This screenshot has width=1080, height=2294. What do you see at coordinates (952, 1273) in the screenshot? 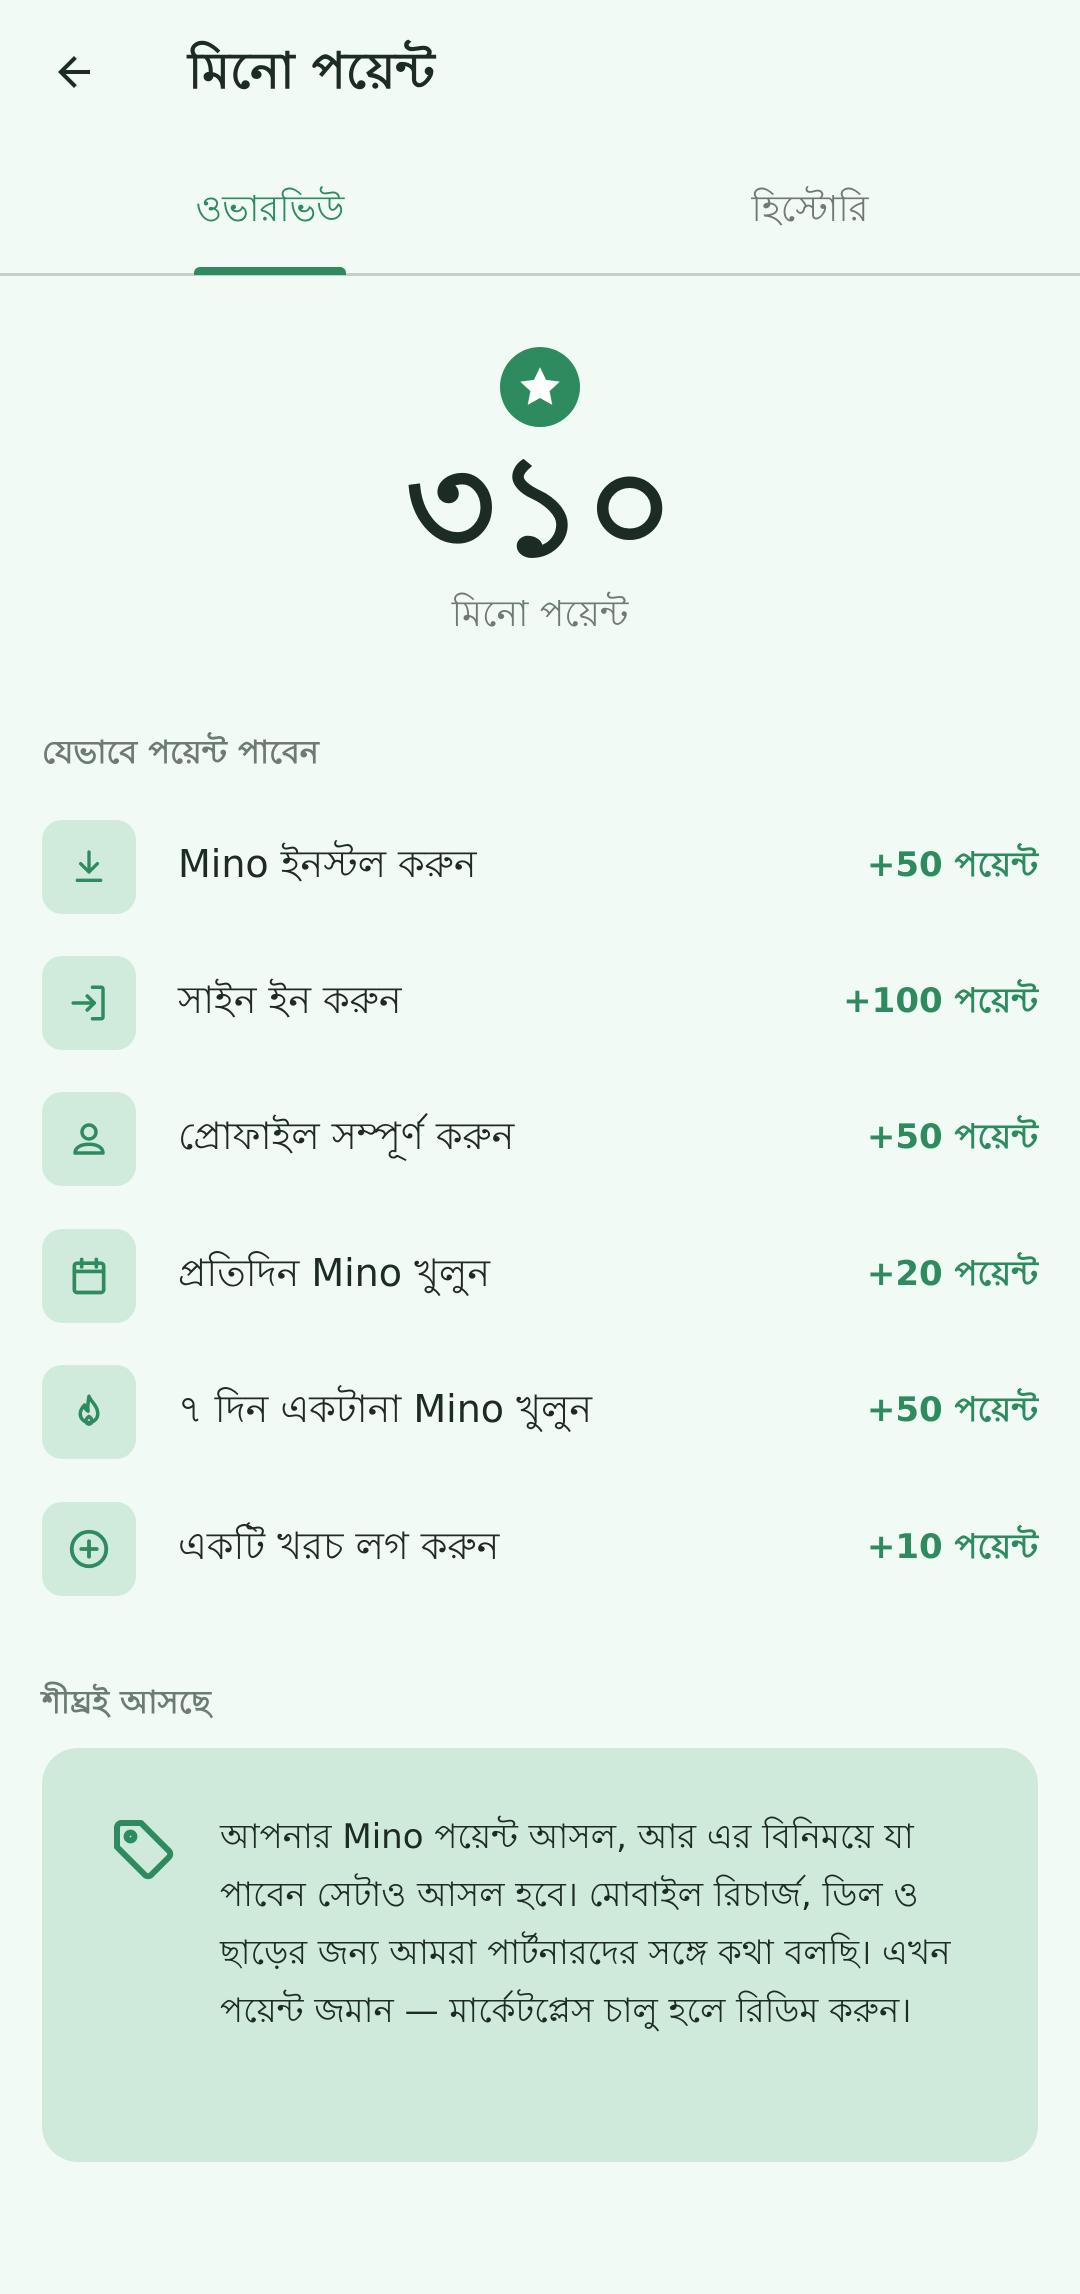
I see `earn-item-points: +20 পয়েন্ট` at bounding box center [952, 1273].